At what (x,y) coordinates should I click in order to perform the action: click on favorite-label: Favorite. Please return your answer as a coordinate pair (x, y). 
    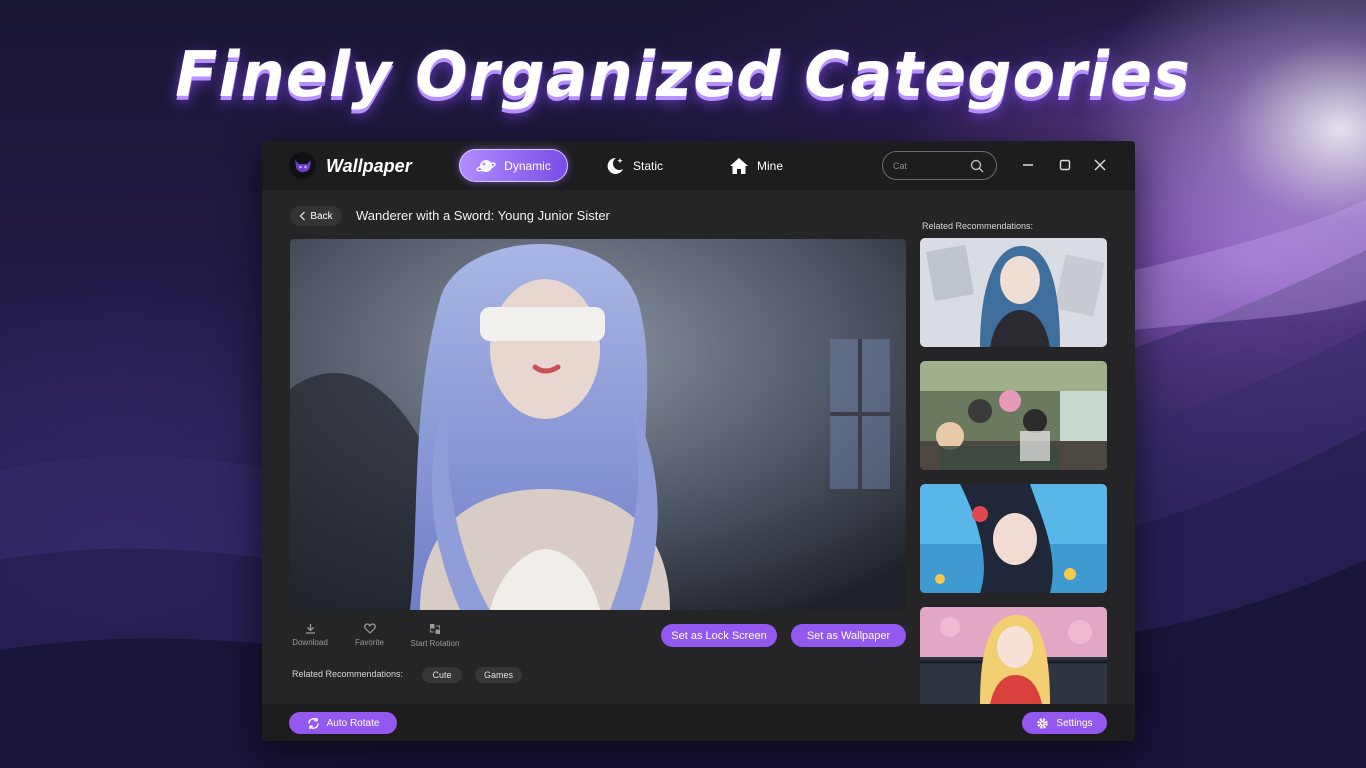
    Looking at the image, I should click on (369, 642).